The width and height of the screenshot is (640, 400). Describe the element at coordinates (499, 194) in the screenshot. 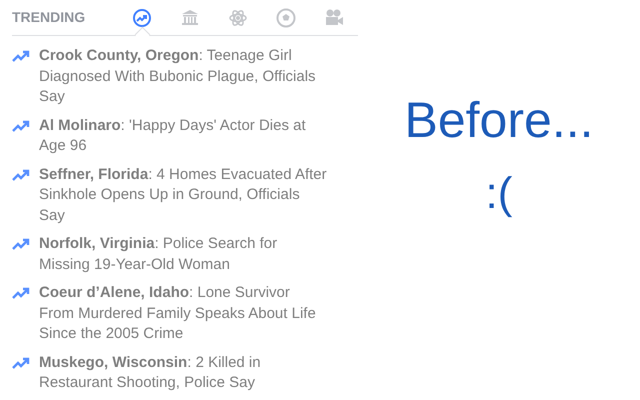

I see `sad-face-text: :(` at that location.